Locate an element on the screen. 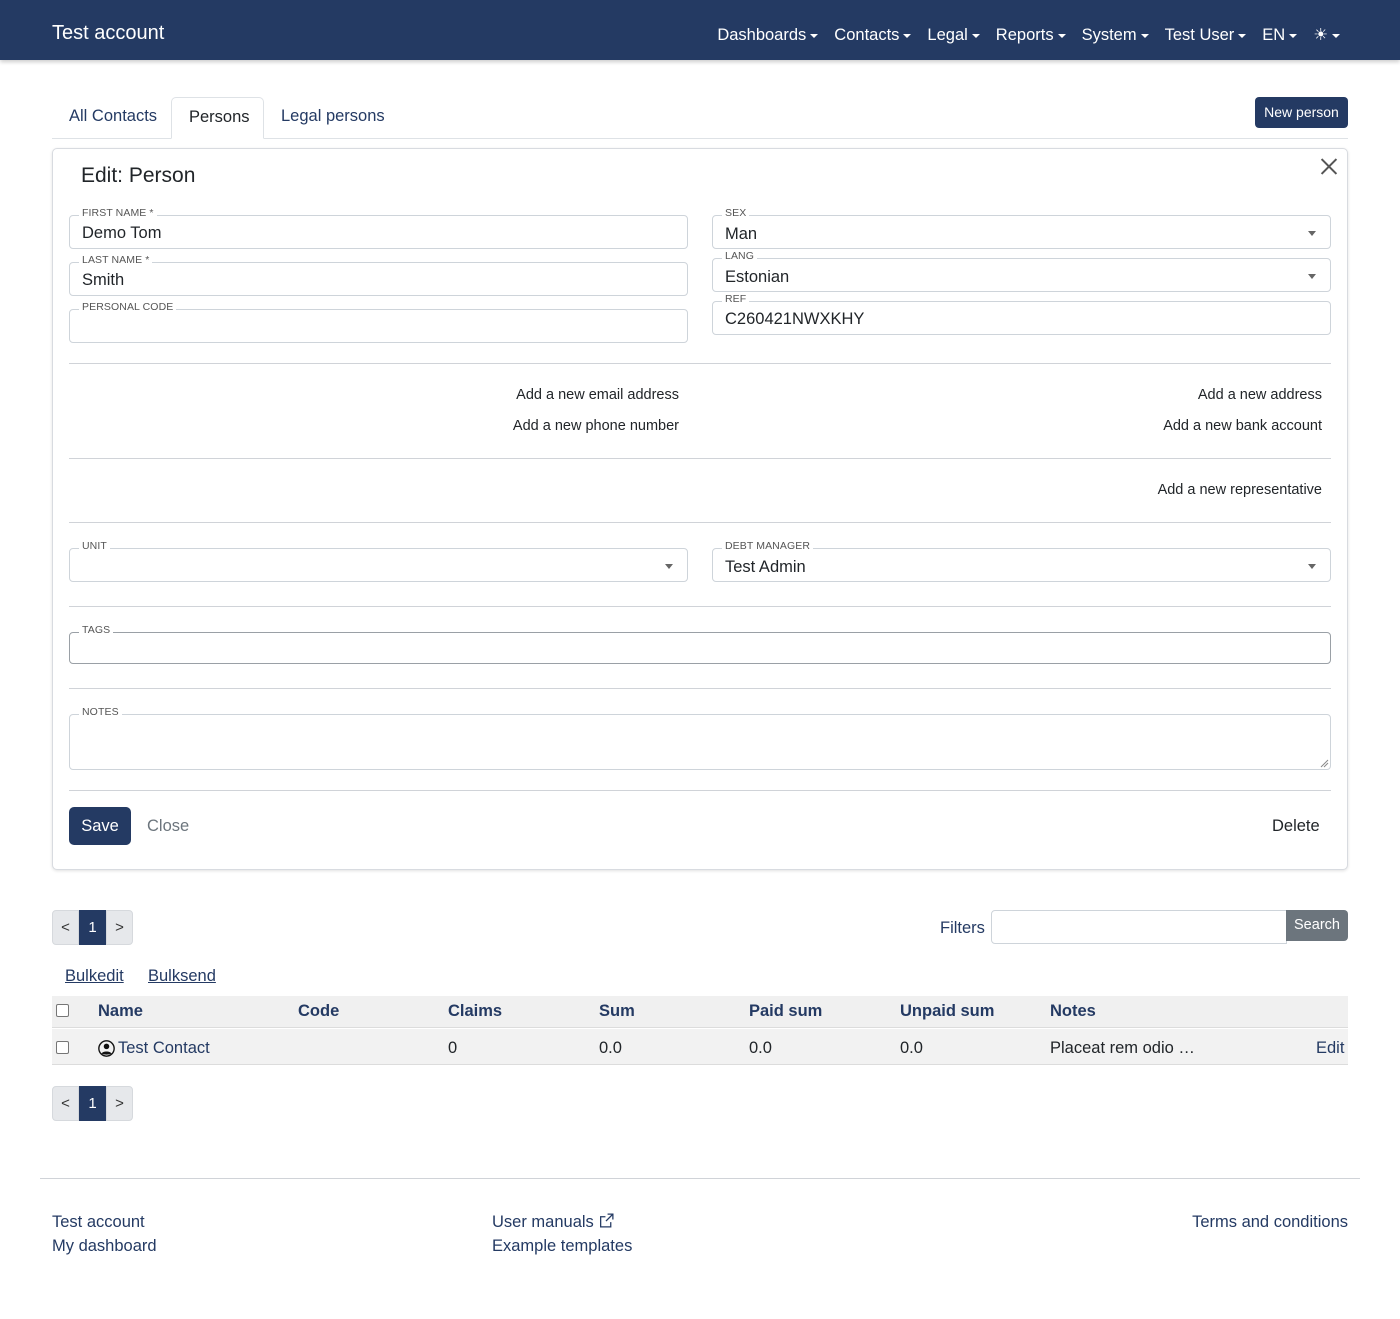 The height and width of the screenshot is (1319, 1400). nav-legal: Legal is located at coordinates (953, 35).